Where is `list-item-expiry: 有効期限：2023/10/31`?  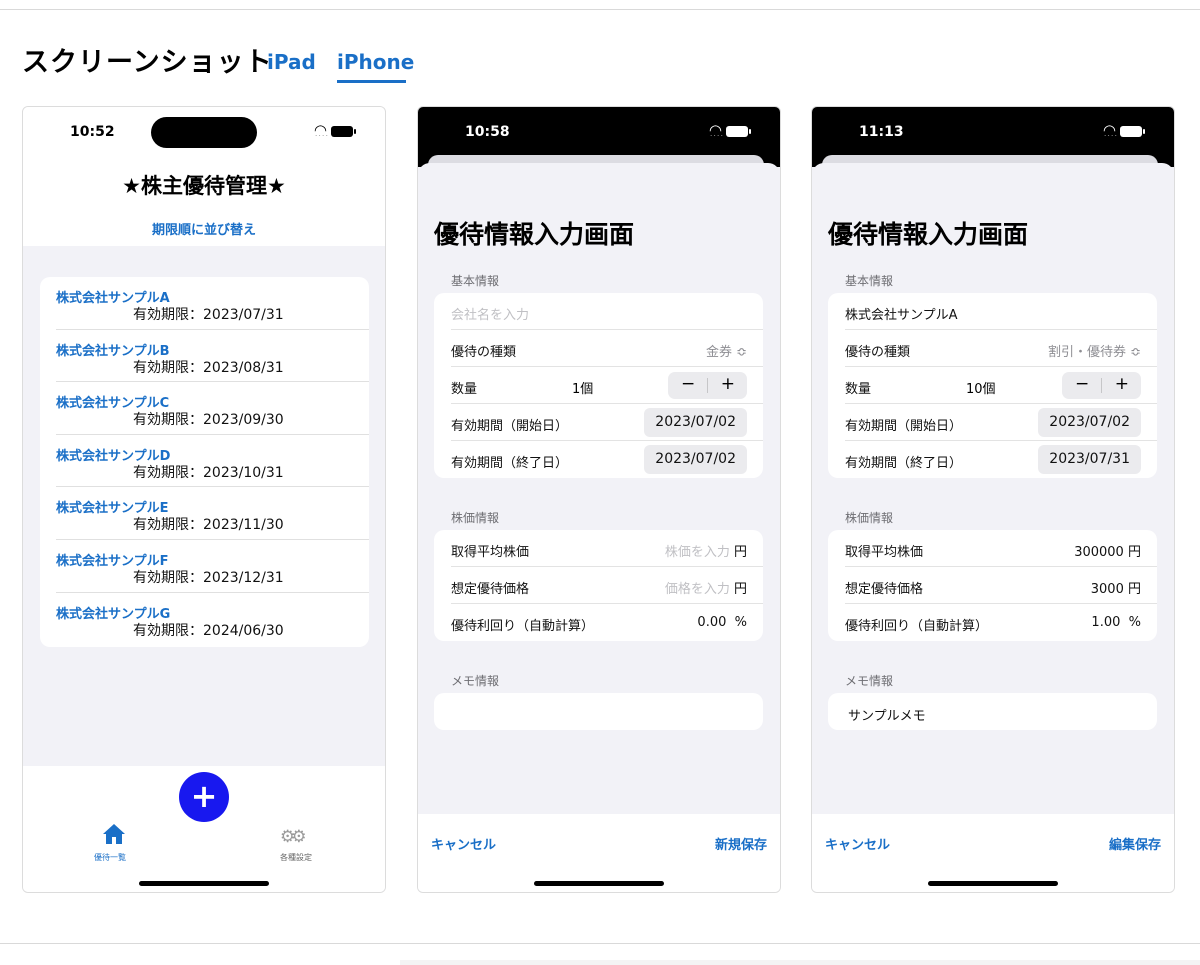
list-item-expiry: 有効期限：2023/10/31 is located at coordinates (208, 472).